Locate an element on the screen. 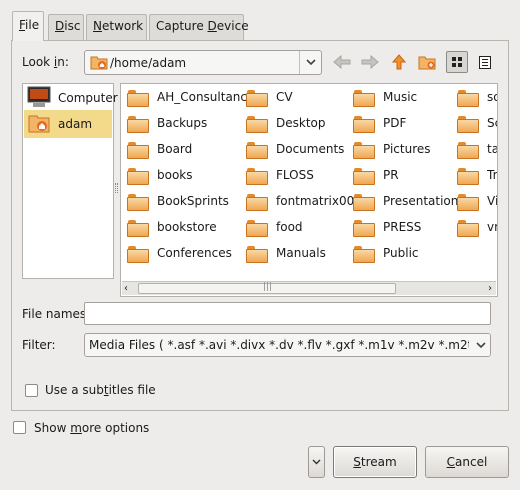 The height and width of the screenshot is (490, 520). place-computer: Computer is located at coordinates (71, 98).